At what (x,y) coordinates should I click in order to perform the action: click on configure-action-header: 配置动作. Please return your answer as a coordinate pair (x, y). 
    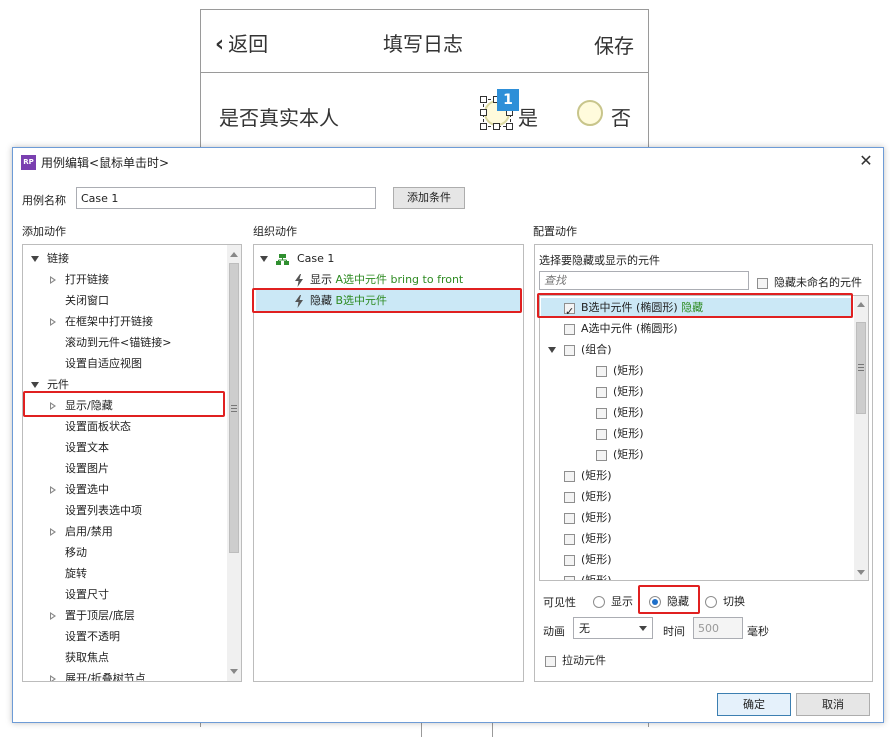
    Looking at the image, I should click on (555, 231).